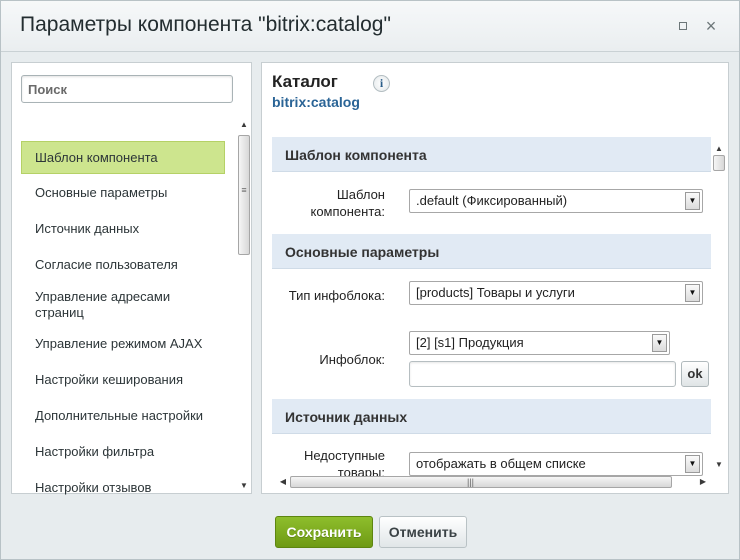 The width and height of the screenshot is (740, 560). What do you see at coordinates (703, 482) in the screenshot?
I see `scroll-right-arrow: ▶` at bounding box center [703, 482].